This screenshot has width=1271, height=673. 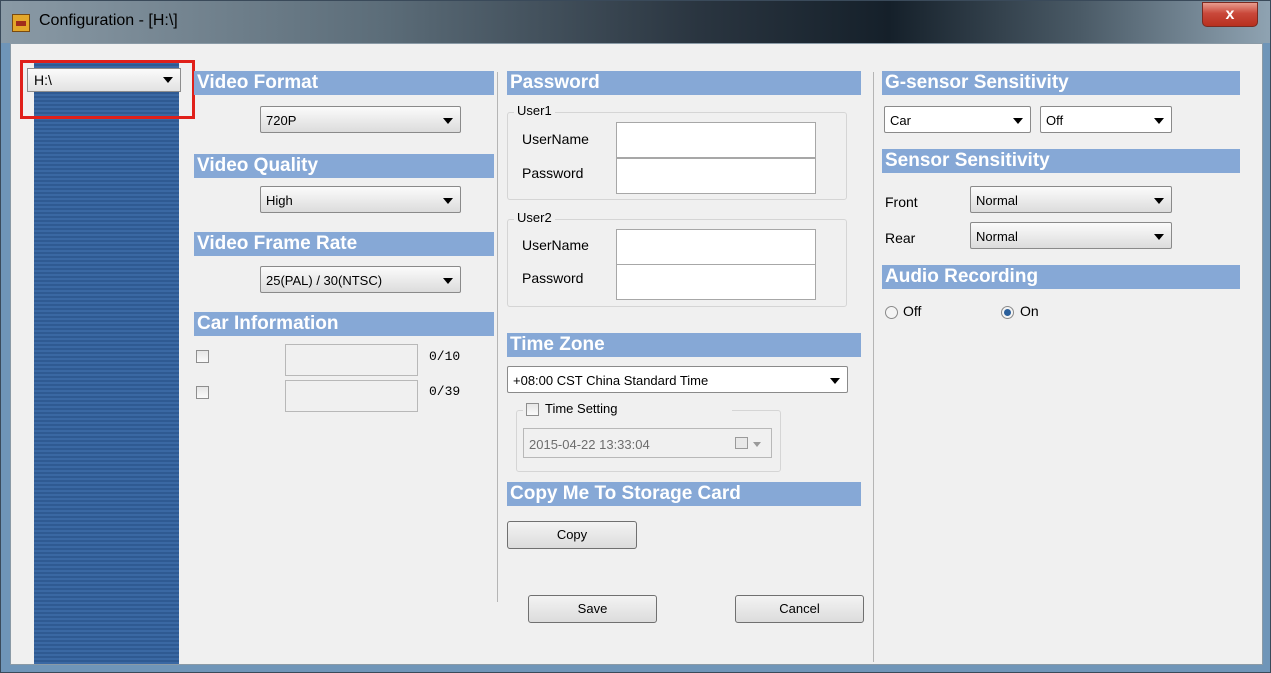 What do you see at coordinates (716, 282) in the screenshot?
I see `user2-password-input` at bounding box center [716, 282].